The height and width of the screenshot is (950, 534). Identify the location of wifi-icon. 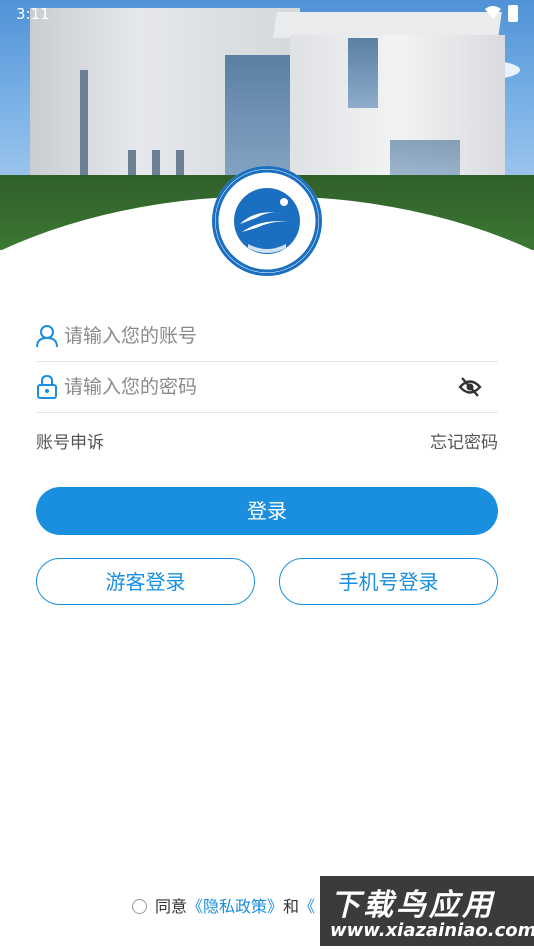
(493, 12).